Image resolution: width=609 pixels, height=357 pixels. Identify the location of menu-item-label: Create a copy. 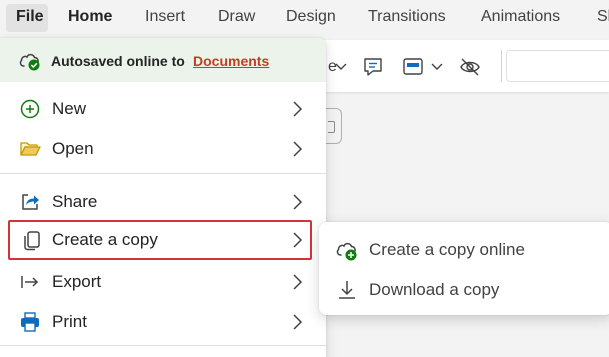
(105, 239).